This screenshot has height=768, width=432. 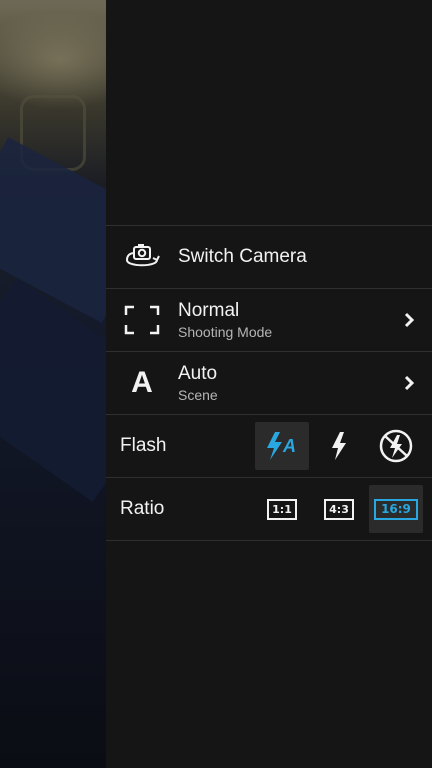 I want to click on switch-camera-row: Switch Camera, so click(x=269, y=256).